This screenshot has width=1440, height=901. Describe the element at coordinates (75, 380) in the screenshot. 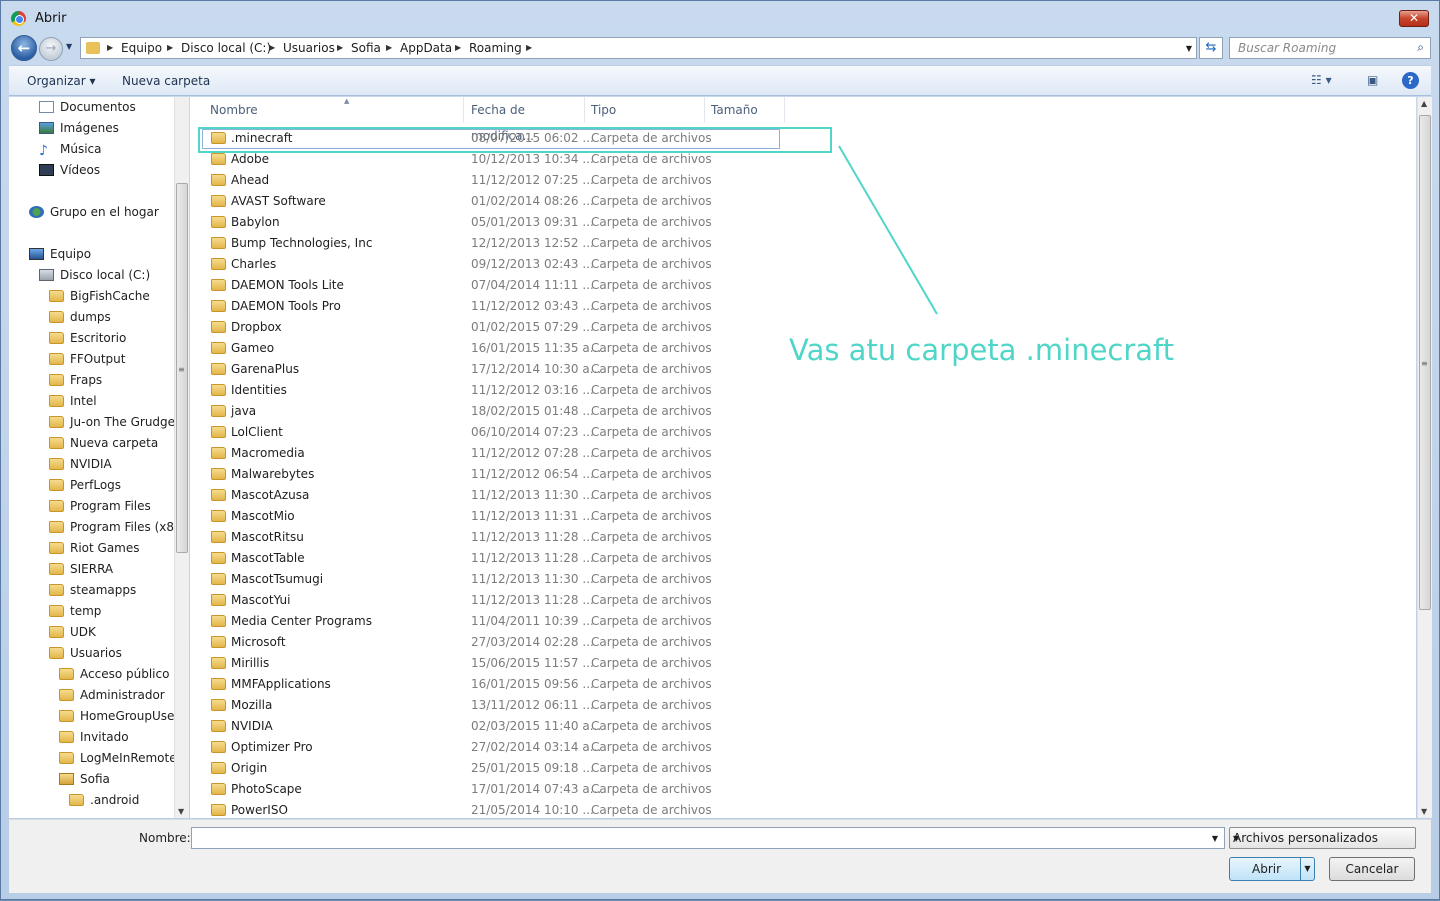

I see `tree-item: Fraps` at that location.